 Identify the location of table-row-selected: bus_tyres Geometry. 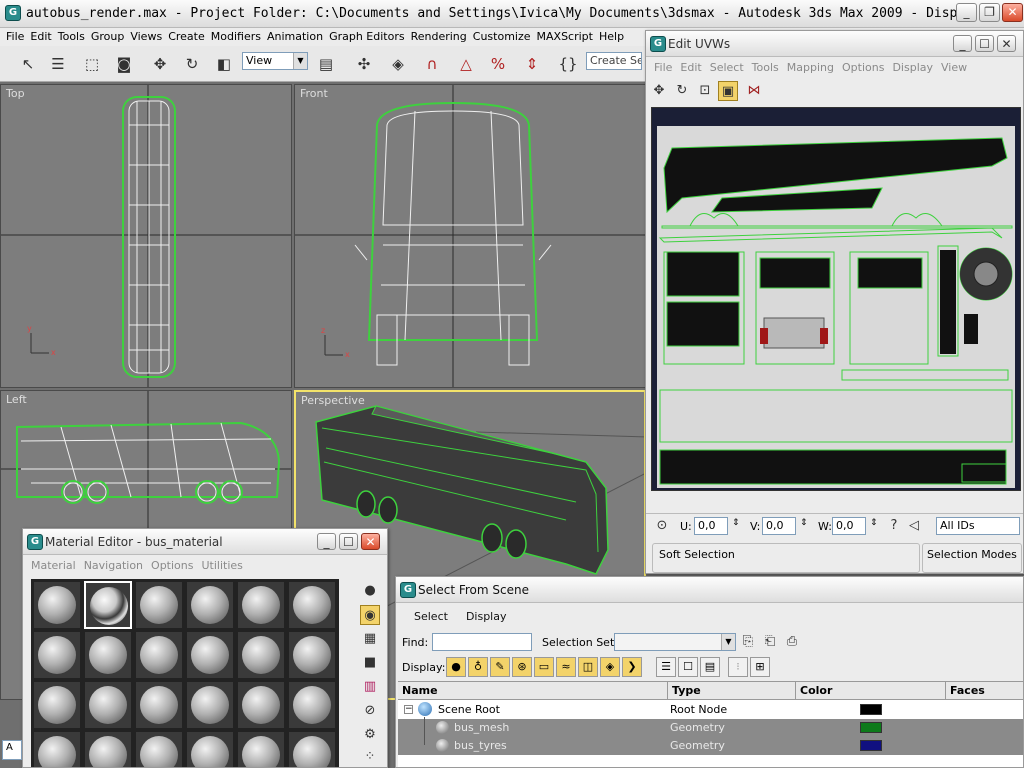
(710, 745).